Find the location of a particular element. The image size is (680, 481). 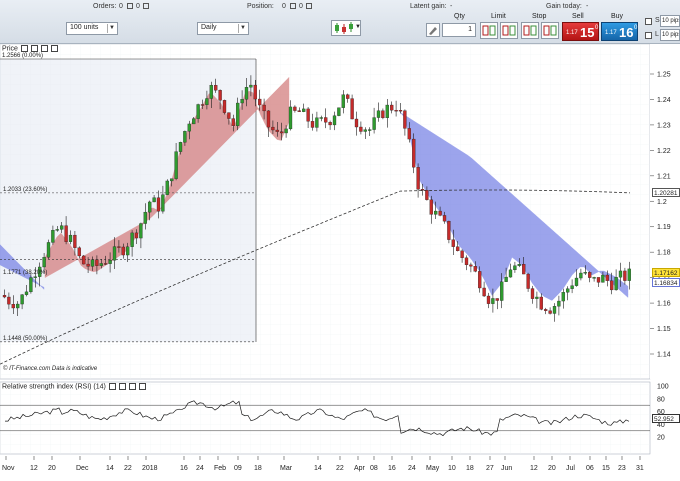

timeframe-select: Daily ▼ is located at coordinates (223, 28).